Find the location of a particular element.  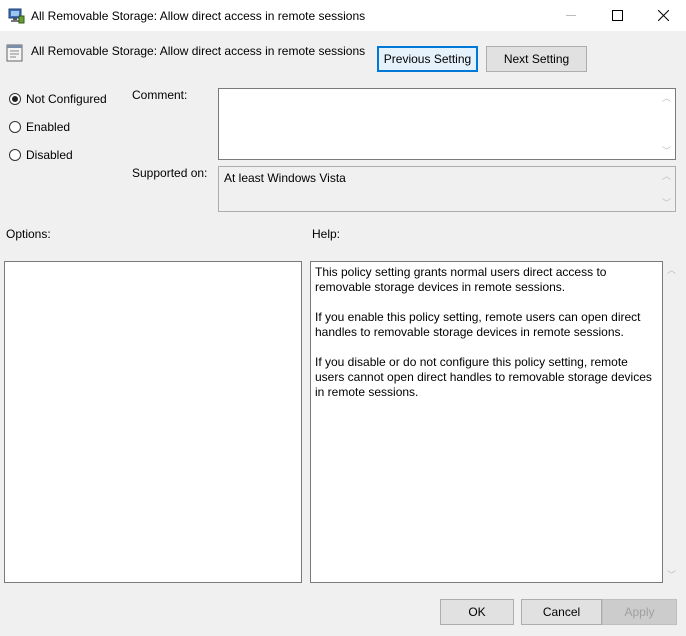

radio-enabled: Enabled is located at coordinates (39, 127).